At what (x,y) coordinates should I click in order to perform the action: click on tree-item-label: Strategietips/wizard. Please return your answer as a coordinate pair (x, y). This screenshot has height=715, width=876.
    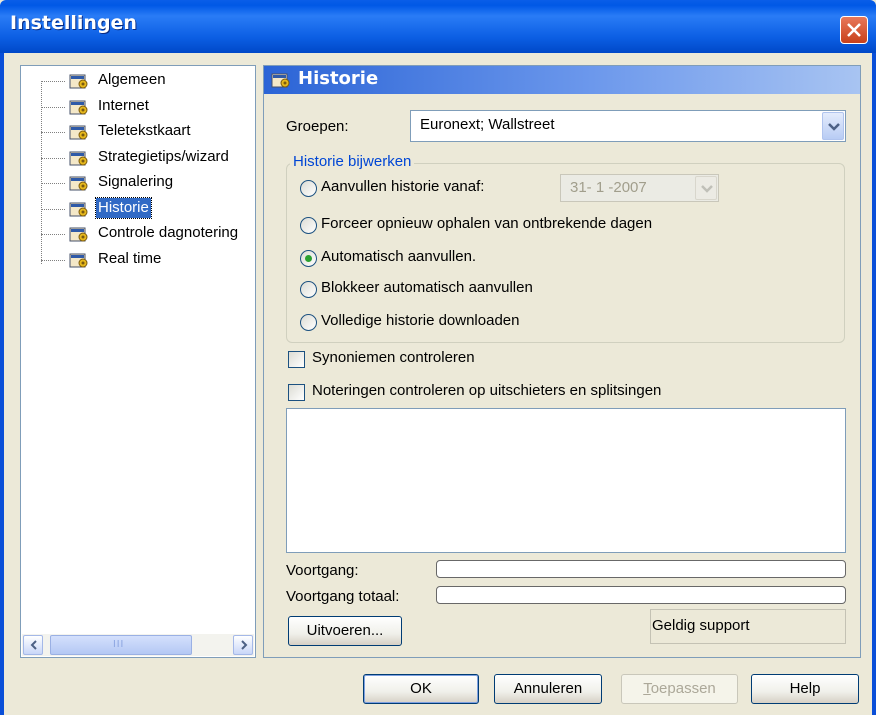
    Looking at the image, I should click on (163, 156).